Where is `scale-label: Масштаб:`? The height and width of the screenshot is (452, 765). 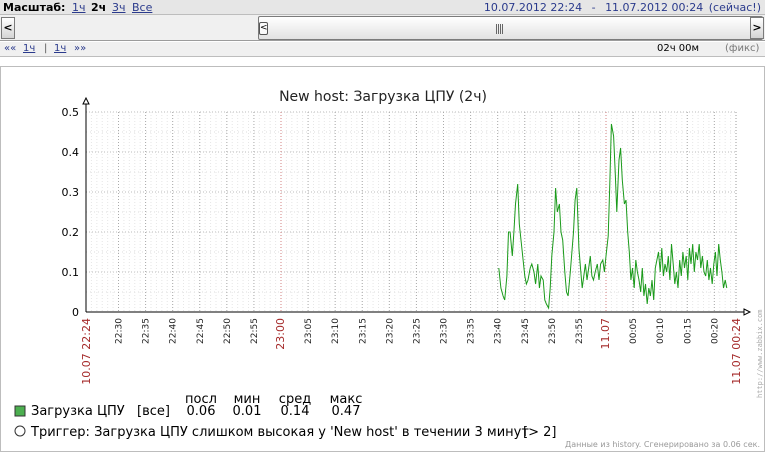 scale-label: Масштаб: is located at coordinates (34, 7).